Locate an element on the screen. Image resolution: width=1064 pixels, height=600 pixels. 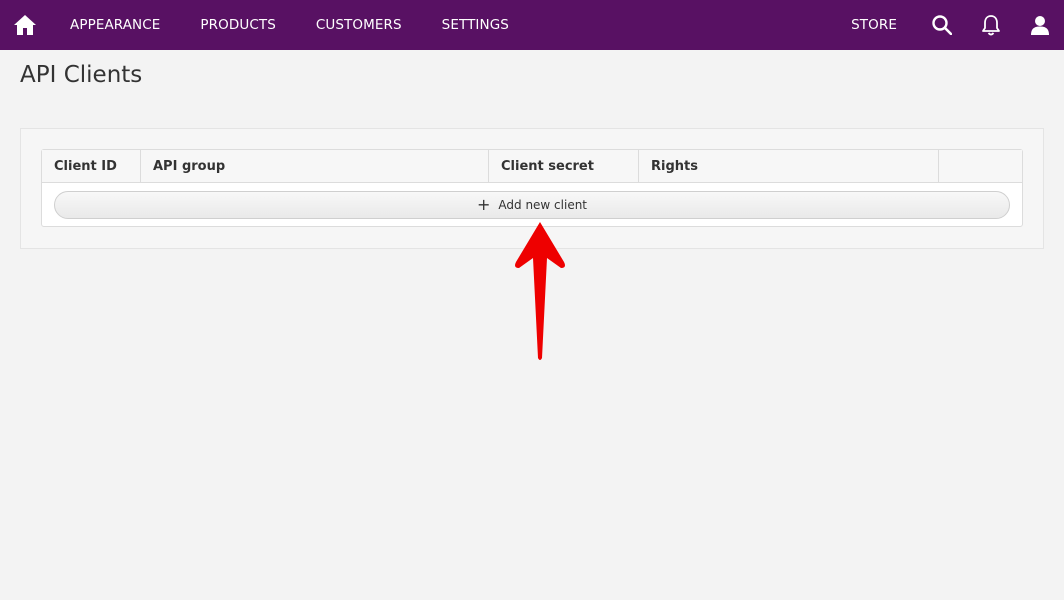
bell-icon is located at coordinates (990, 25).